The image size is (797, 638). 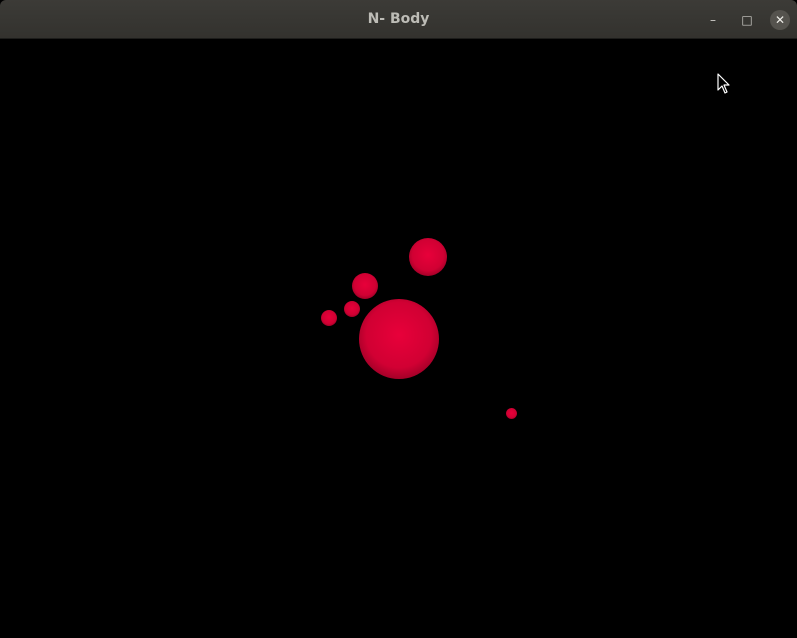 I want to click on title-bar: N- Body – □ ✕, so click(x=398, y=19).